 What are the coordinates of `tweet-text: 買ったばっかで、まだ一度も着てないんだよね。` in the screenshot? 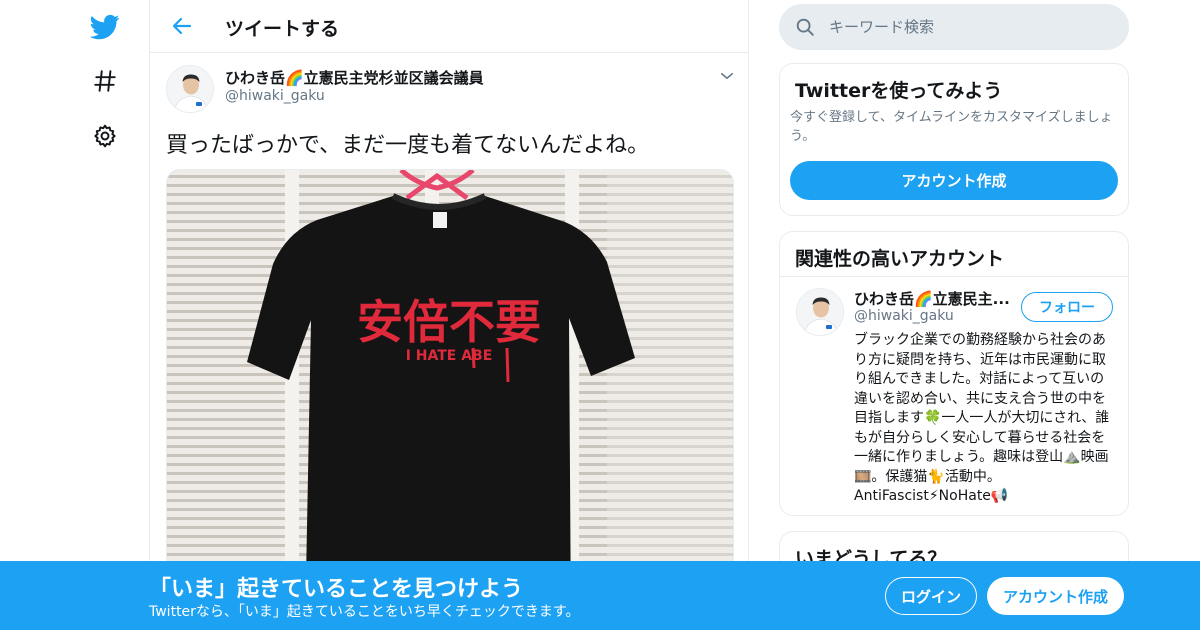 It's located at (408, 145).